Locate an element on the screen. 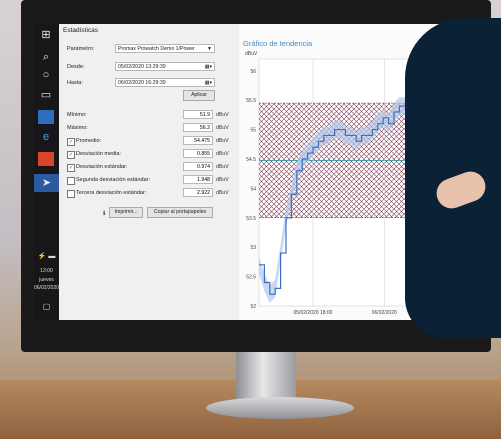 This screenshot has height=439, width=501. info-icon: ℹ is located at coordinates (104, 214).